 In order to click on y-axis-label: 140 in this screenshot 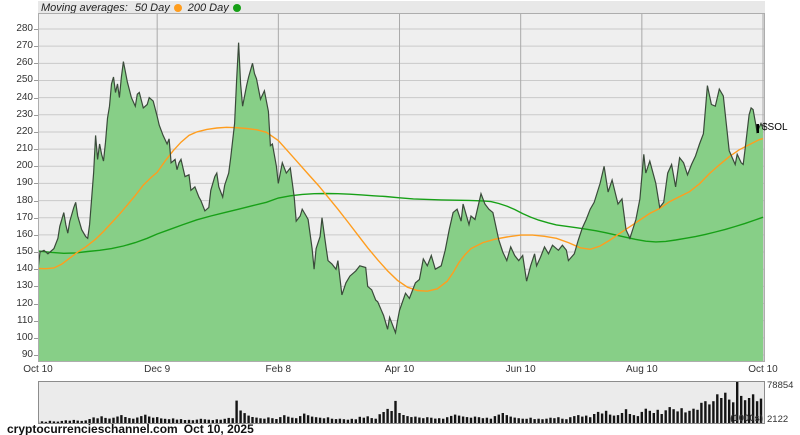, I will do `click(24, 269)`.